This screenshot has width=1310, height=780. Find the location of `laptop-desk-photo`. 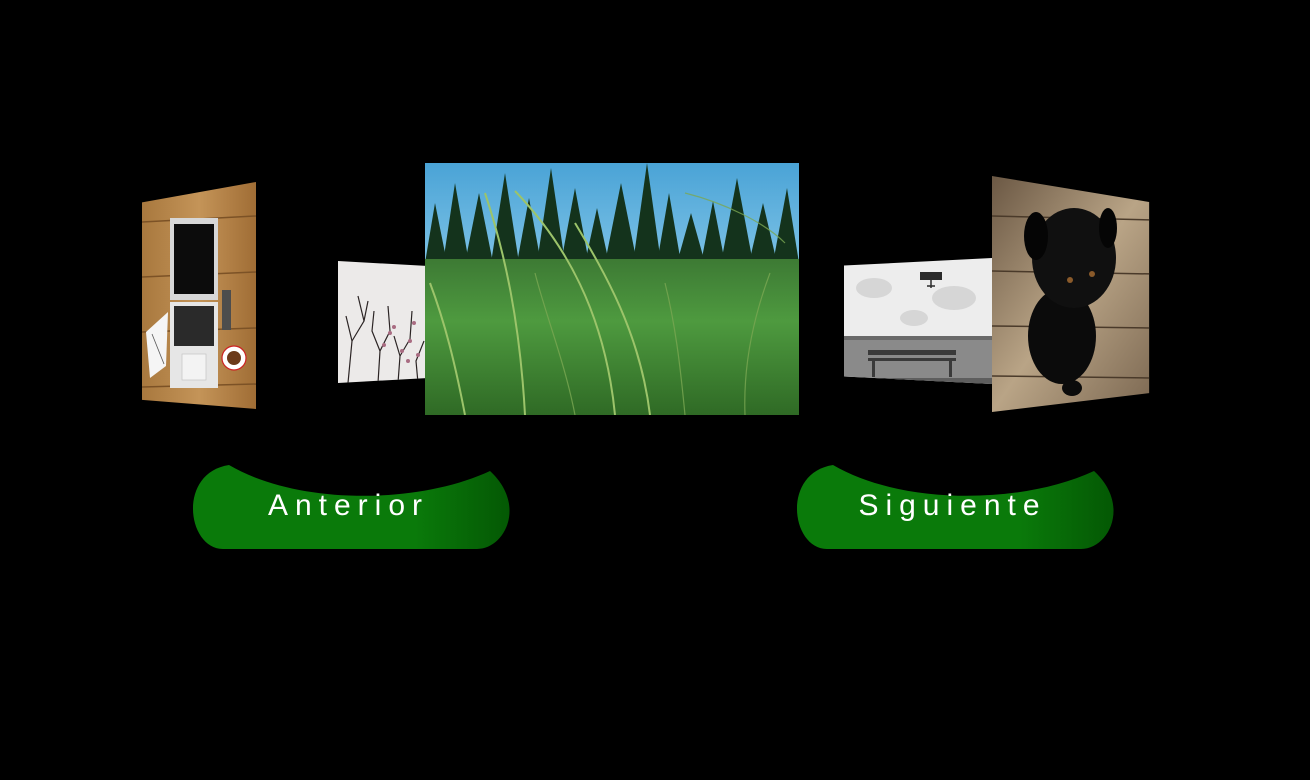

laptop-desk-photo is located at coordinates (199, 295).